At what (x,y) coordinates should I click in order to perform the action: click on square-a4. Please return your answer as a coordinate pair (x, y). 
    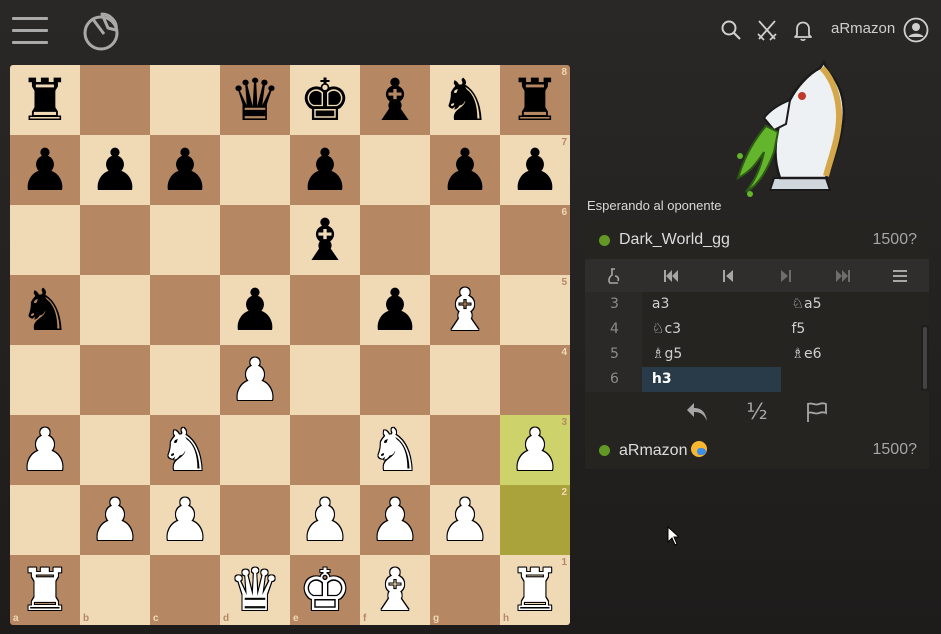
    Looking at the image, I should click on (45, 380).